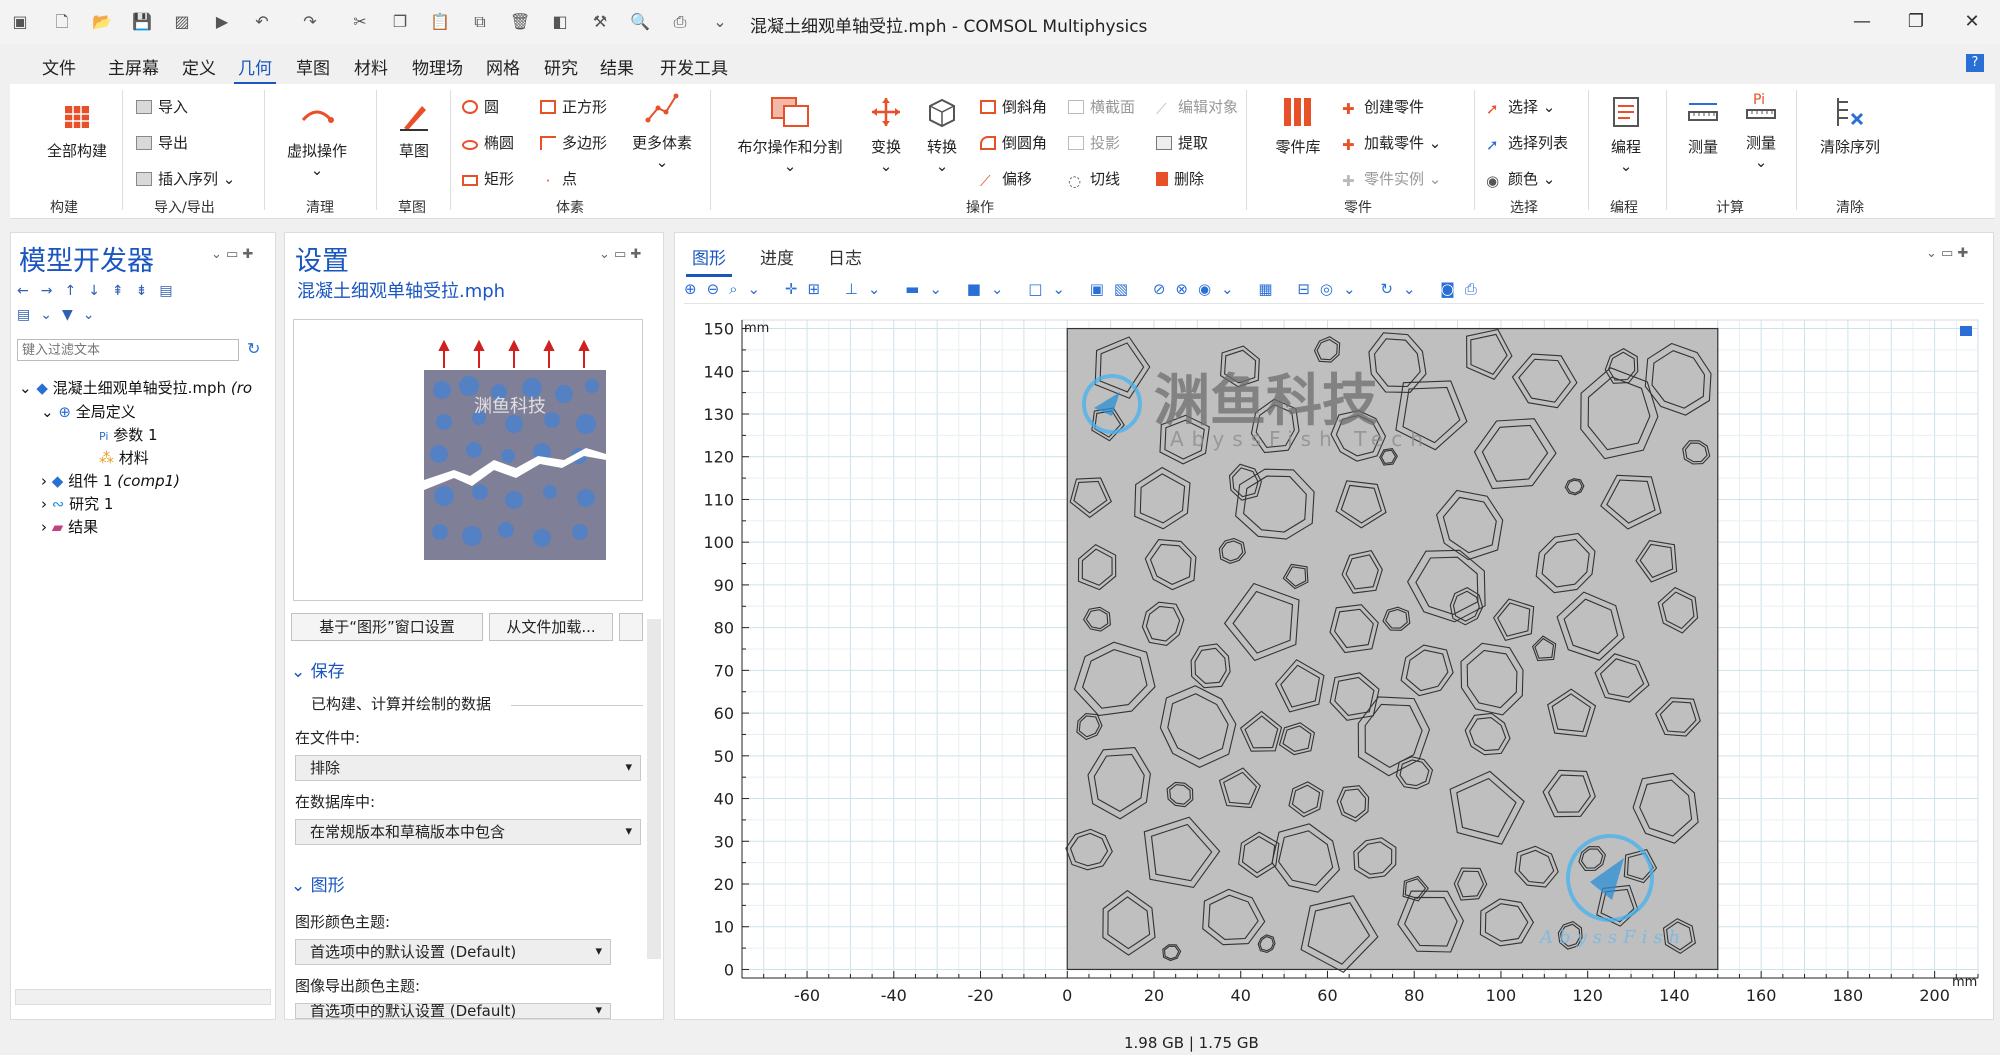 The width and height of the screenshot is (2000, 1055). Describe the element at coordinates (1298, 125) in the screenshot. I see `part-library-button: 零件库` at that location.